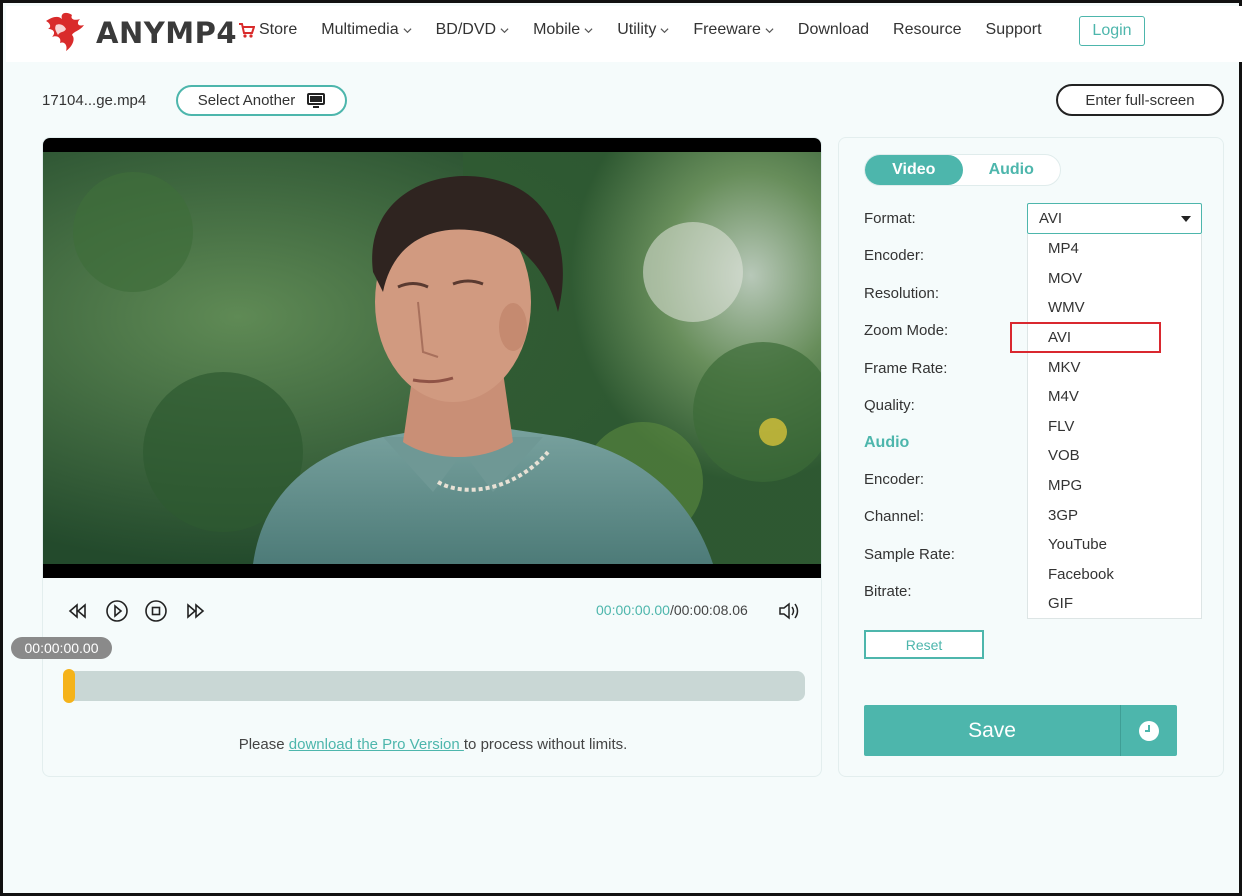 The image size is (1242, 896). I want to click on play-icon, so click(117, 611).